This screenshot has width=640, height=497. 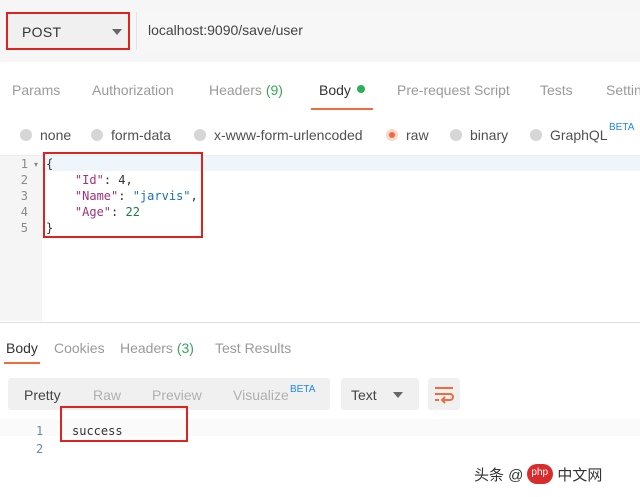 I want to click on response-tab-headers: Headers (3), so click(x=157, y=348).